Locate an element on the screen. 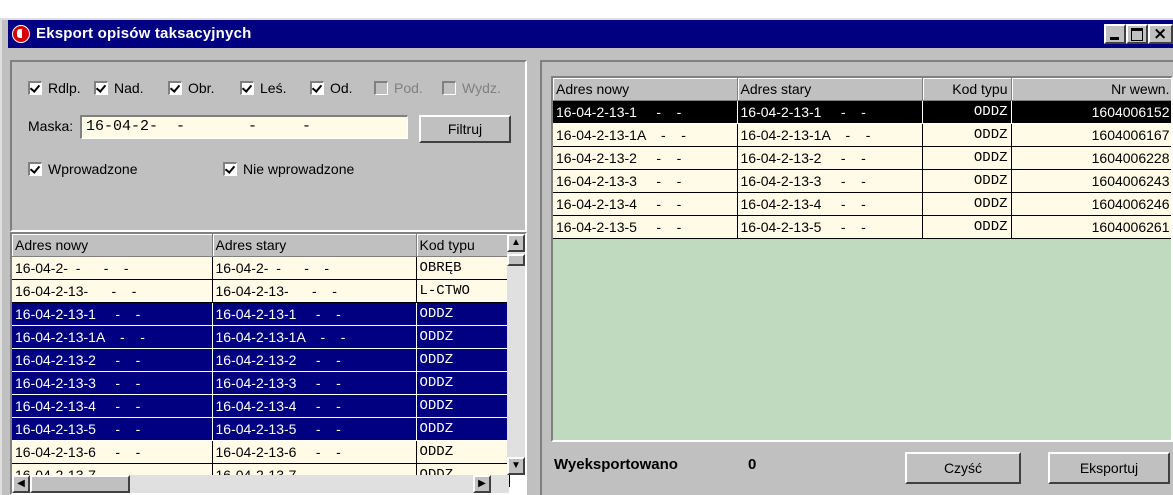 This screenshot has width=1173, height=495. level-checkbox: Leś. is located at coordinates (263, 88).